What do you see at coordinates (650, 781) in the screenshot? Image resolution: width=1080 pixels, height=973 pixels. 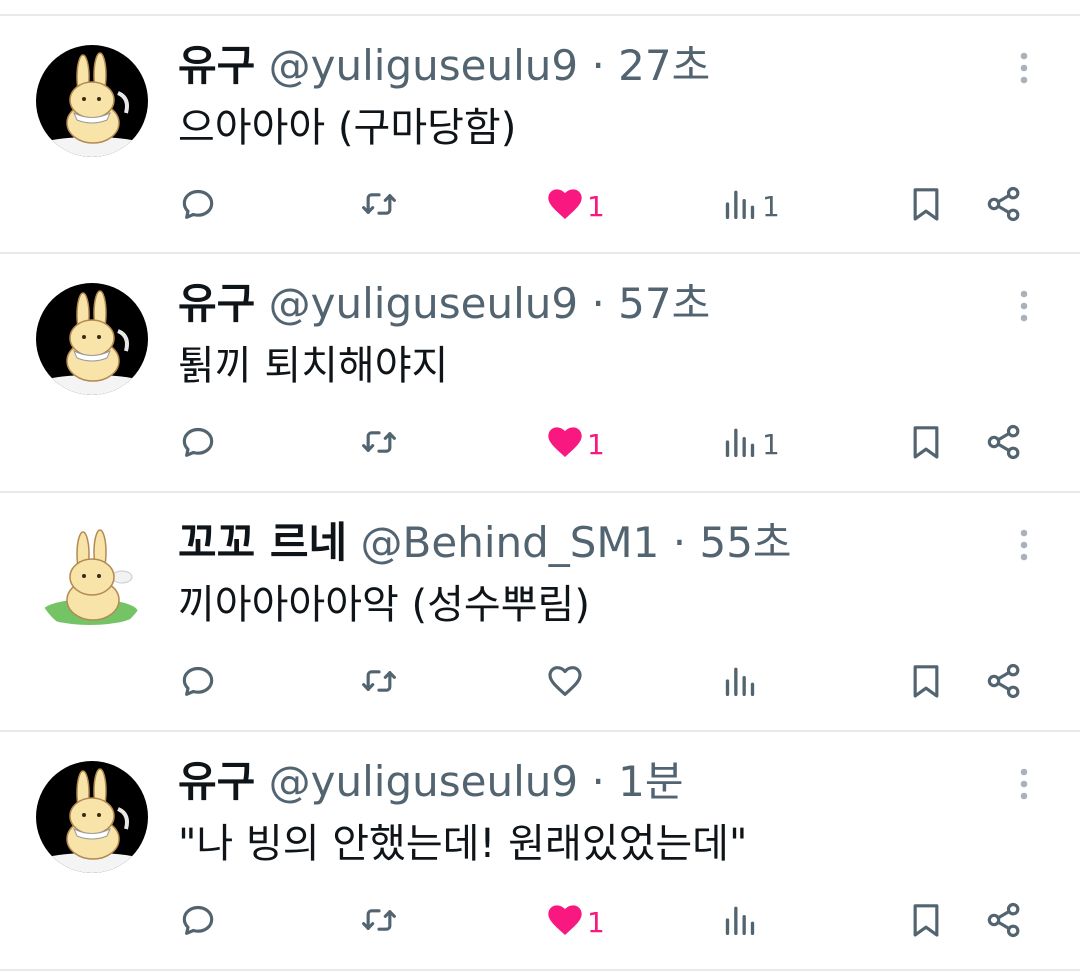 I see `timestamp: 1분` at bounding box center [650, 781].